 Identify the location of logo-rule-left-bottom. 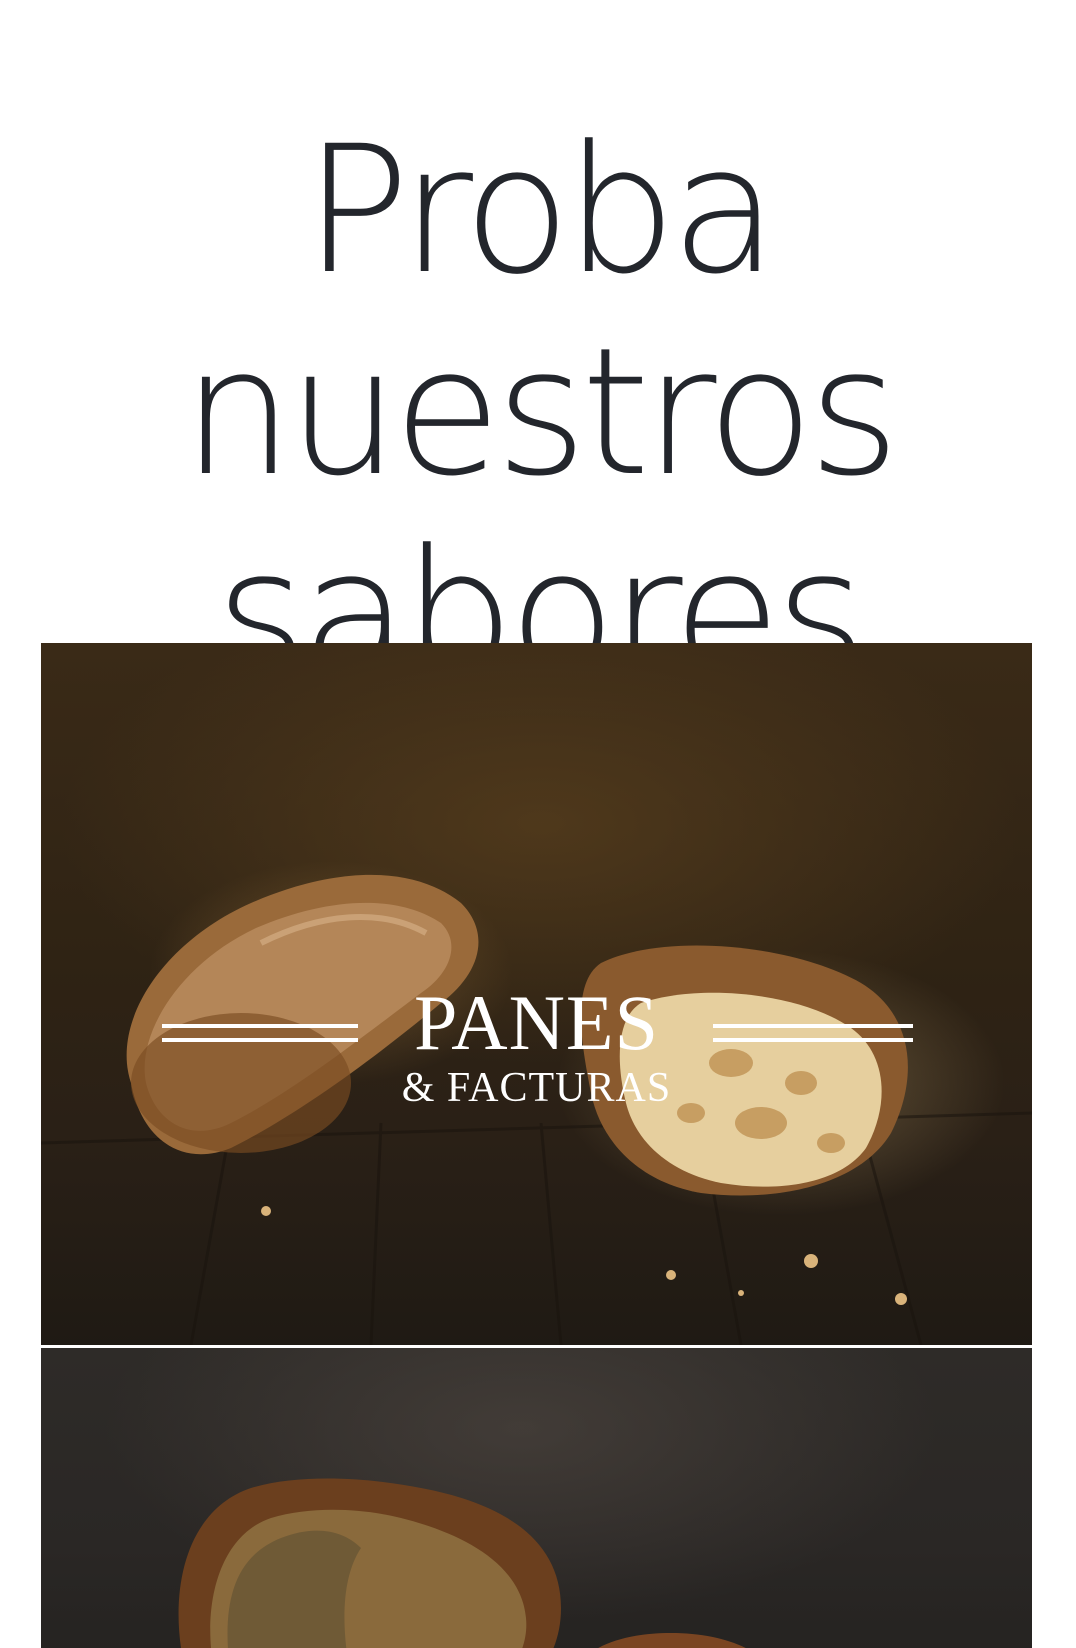
(260, 1040).